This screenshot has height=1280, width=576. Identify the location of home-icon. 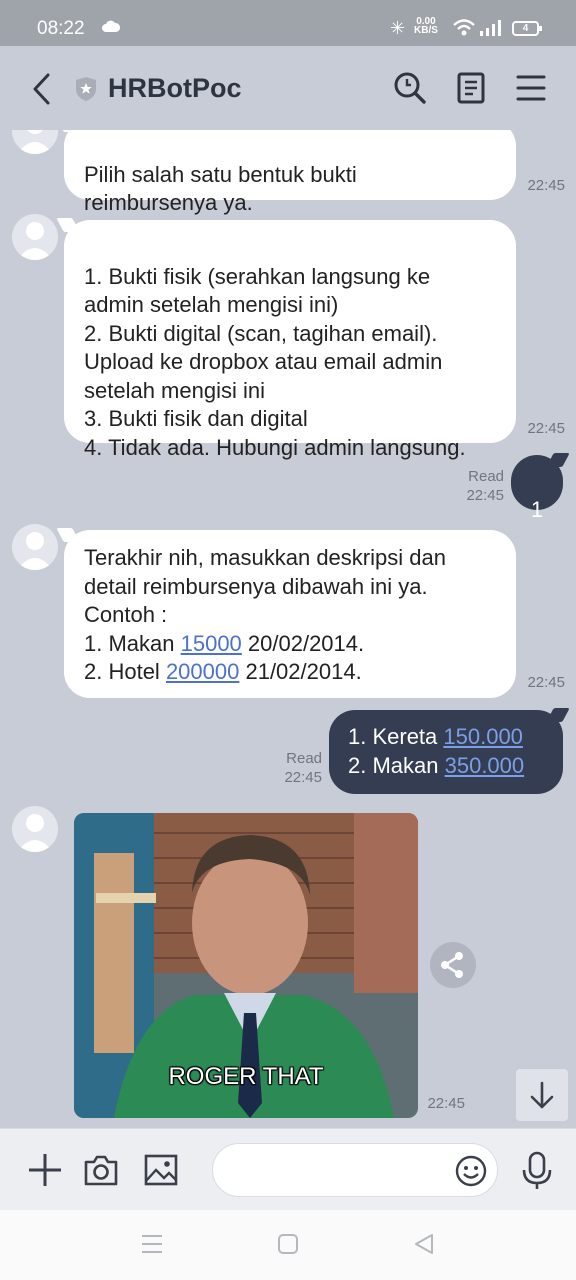
(288, 1244).